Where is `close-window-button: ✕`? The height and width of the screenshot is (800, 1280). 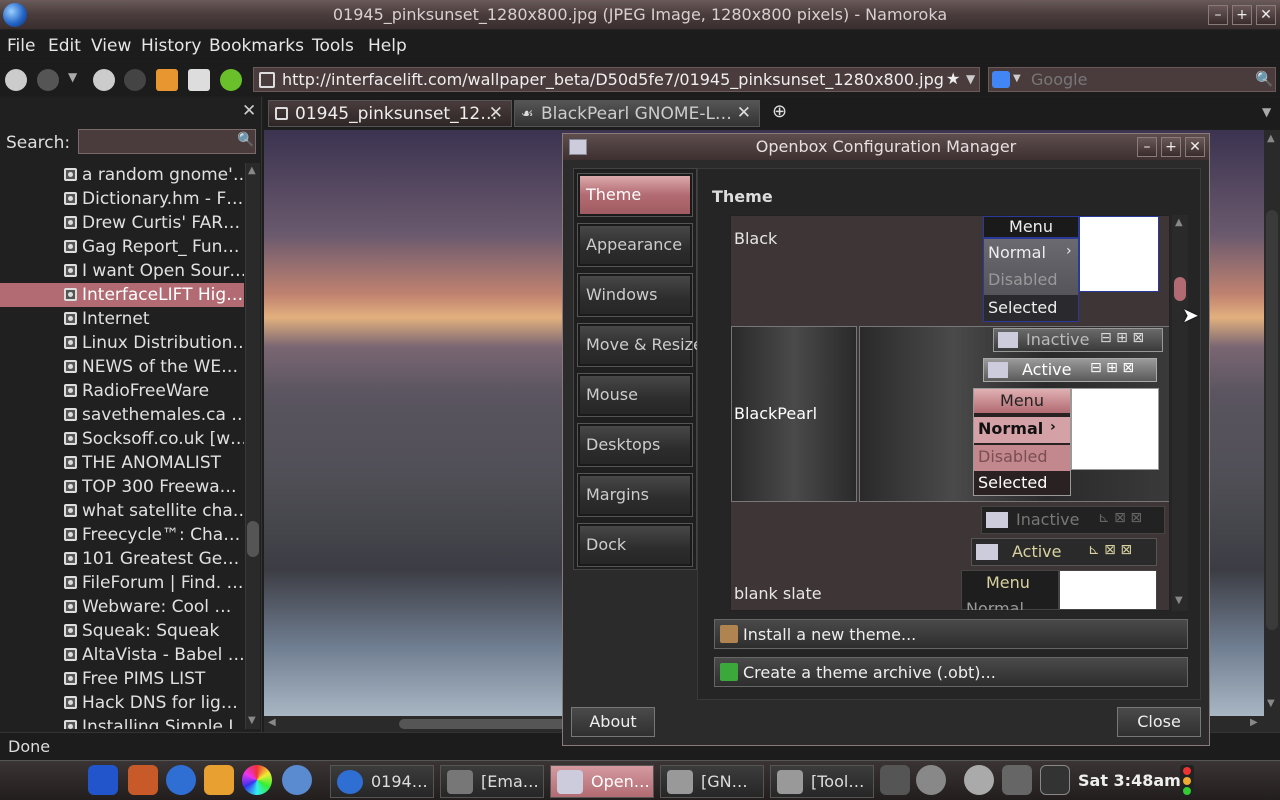
close-window-button: ✕ is located at coordinates (1266, 15).